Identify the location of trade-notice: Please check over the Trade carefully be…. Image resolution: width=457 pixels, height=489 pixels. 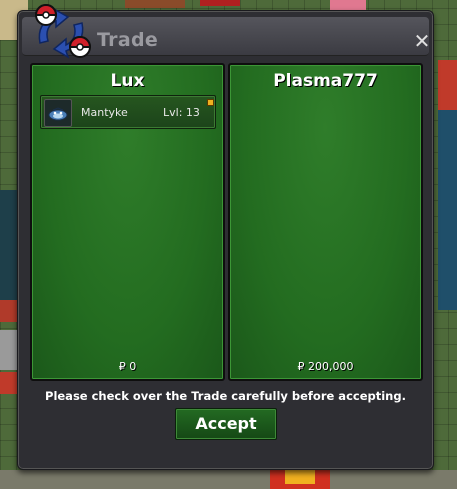
(225, 396).